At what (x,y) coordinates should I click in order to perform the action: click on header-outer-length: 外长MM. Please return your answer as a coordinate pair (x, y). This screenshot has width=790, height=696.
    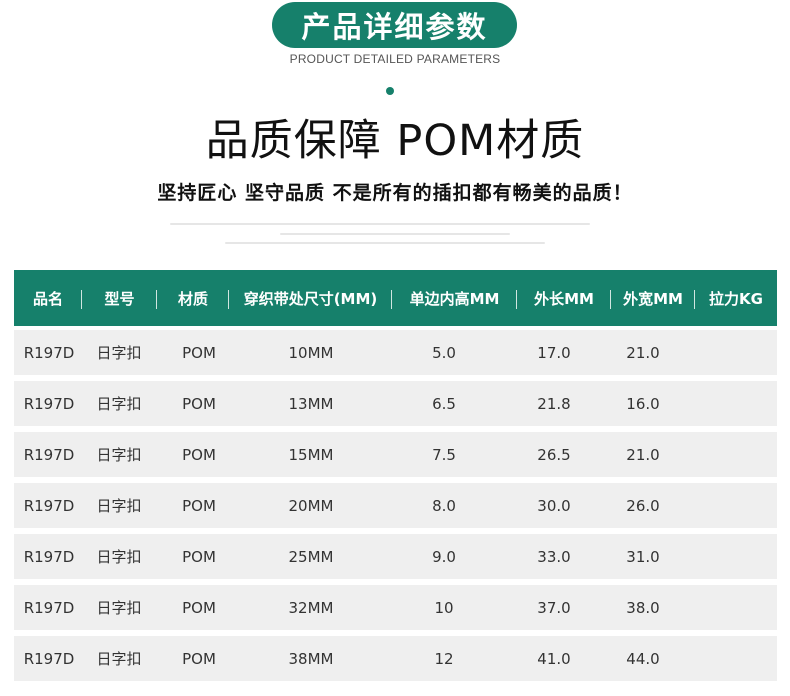
    Looking at the image, I should click on (564, 298).